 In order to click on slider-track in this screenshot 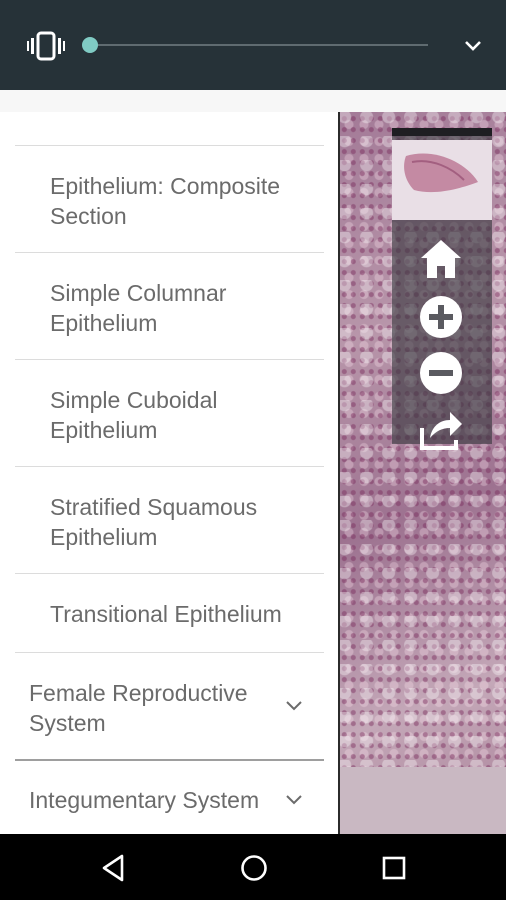, I will do `click(259, 45)`.